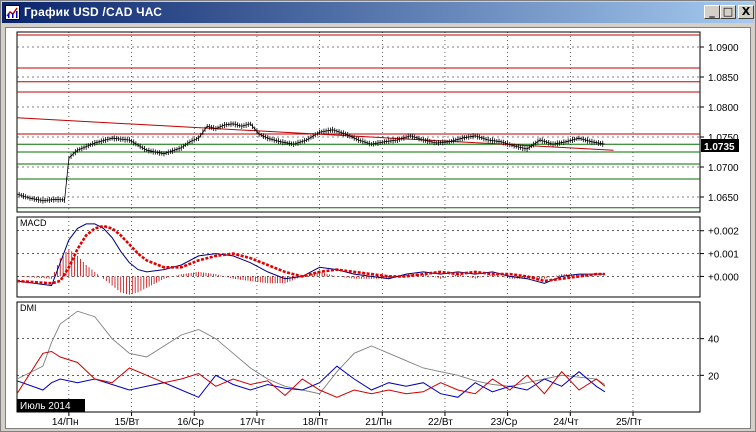 The width and height of the screenshot is (756, 432). What do you see at coordinates (316, 422) in the screenshot?
I see `x-tick-label: 18/Пт` at bounding box center [316, 422].